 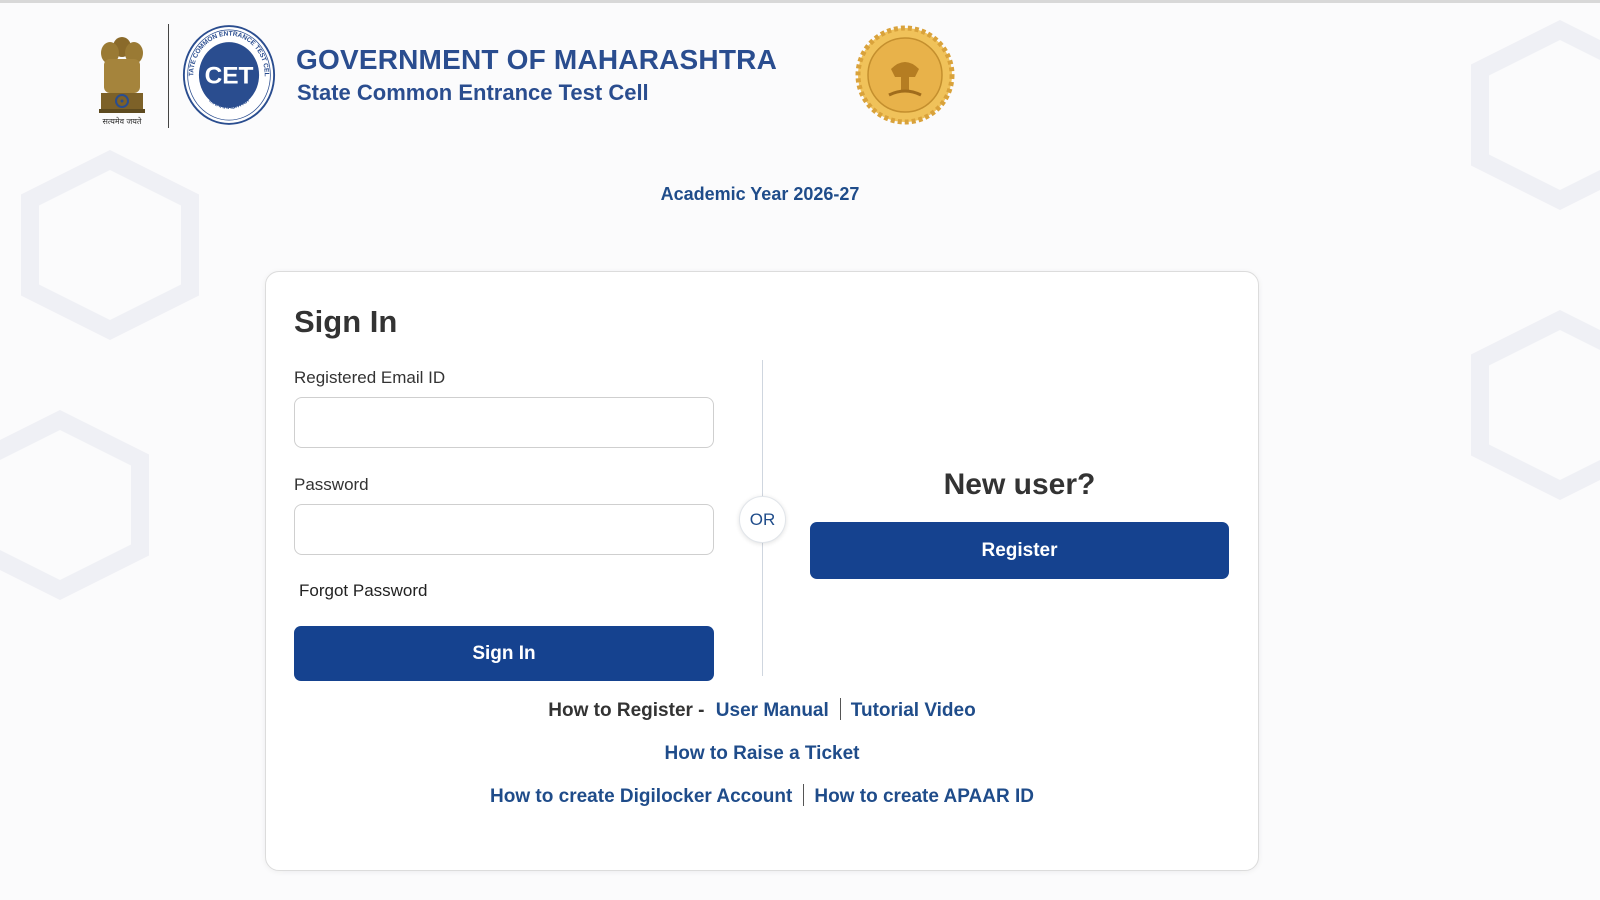 What do you see at coordinates (772, 710) in the screenshot?
I see `user-manual-link: User Manual` at bounding box center [772, 710].